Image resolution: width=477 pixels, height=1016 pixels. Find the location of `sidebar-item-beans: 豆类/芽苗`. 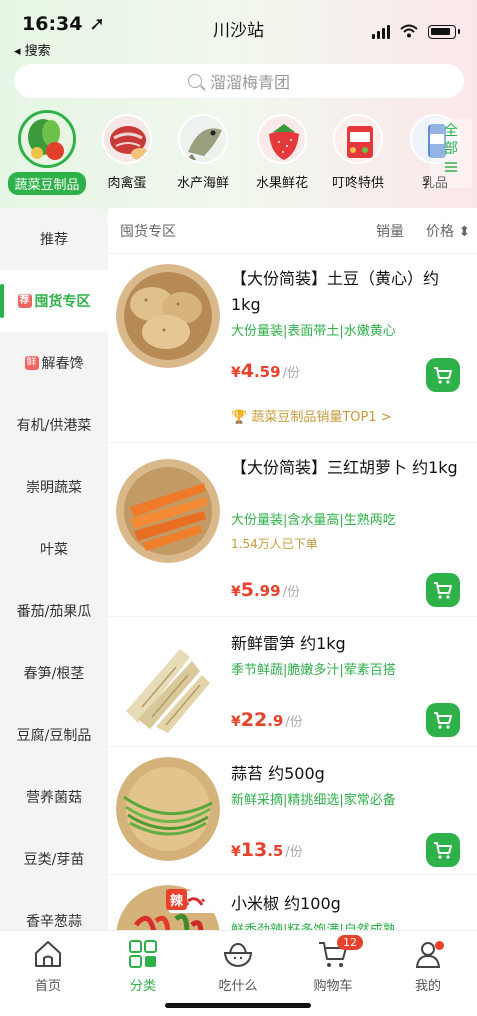

sidebar-item-beans: 豆类/芽苗 is located at coordinates (54, 859).